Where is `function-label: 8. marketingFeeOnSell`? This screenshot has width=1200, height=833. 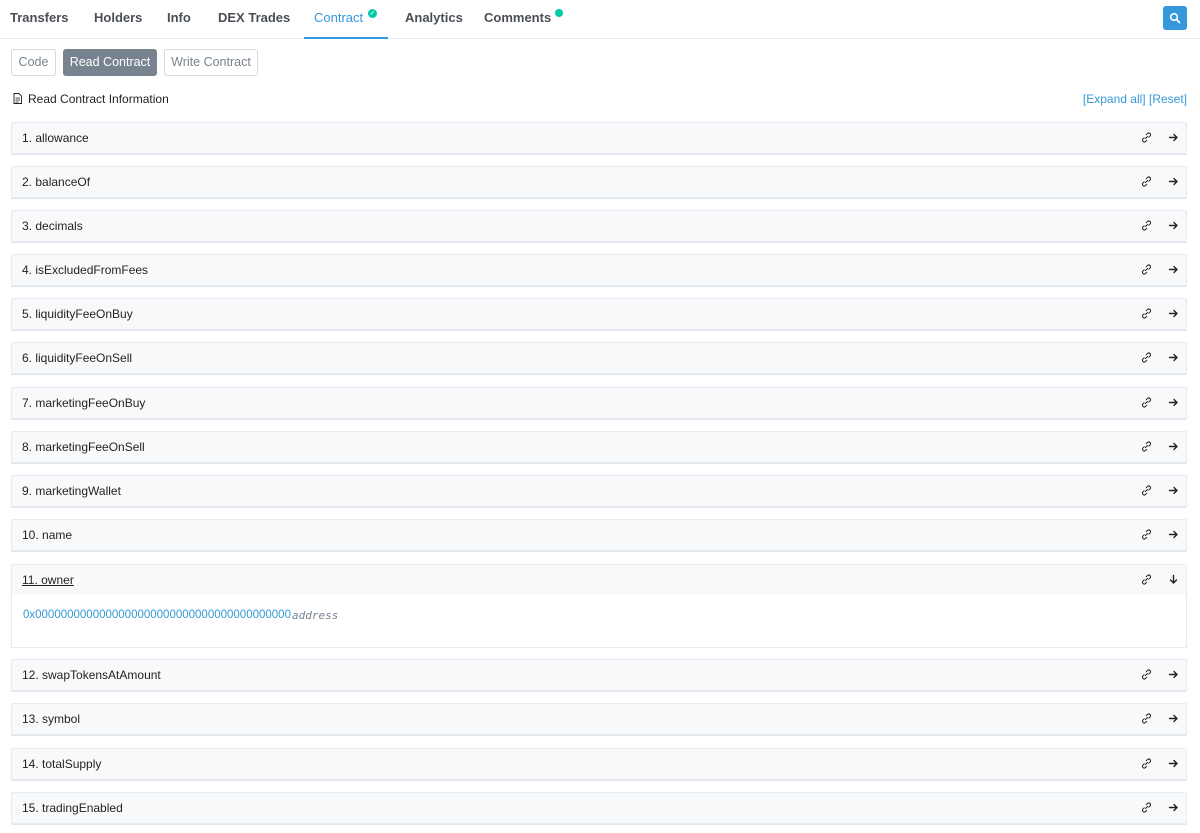 function-label: 8. marketingFeeOnSell is located at coordinates (83, 447).